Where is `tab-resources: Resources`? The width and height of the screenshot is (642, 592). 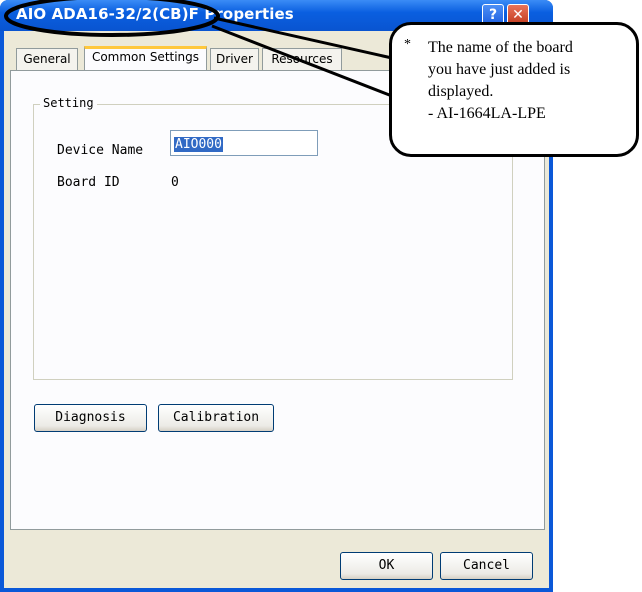 tab-resources: Resources is located at coordinates (302, 59).